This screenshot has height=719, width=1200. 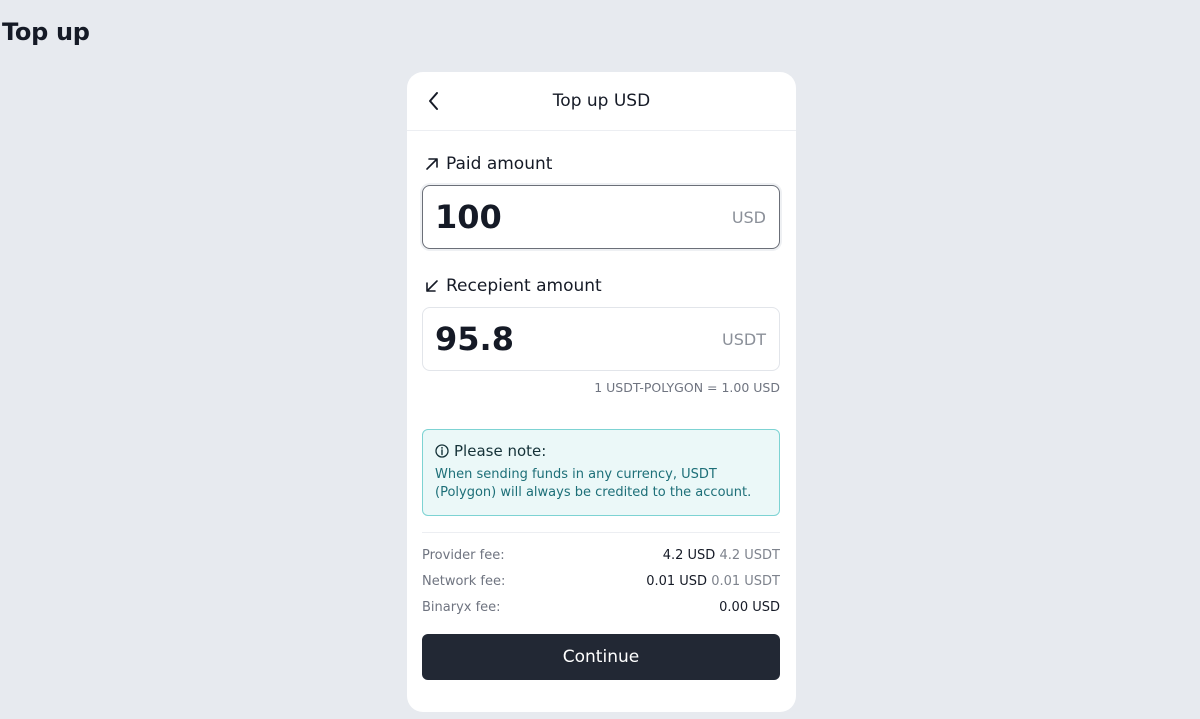 I want to click on fee-value-usd: 0.01 USD, so click(x=677, y=581).